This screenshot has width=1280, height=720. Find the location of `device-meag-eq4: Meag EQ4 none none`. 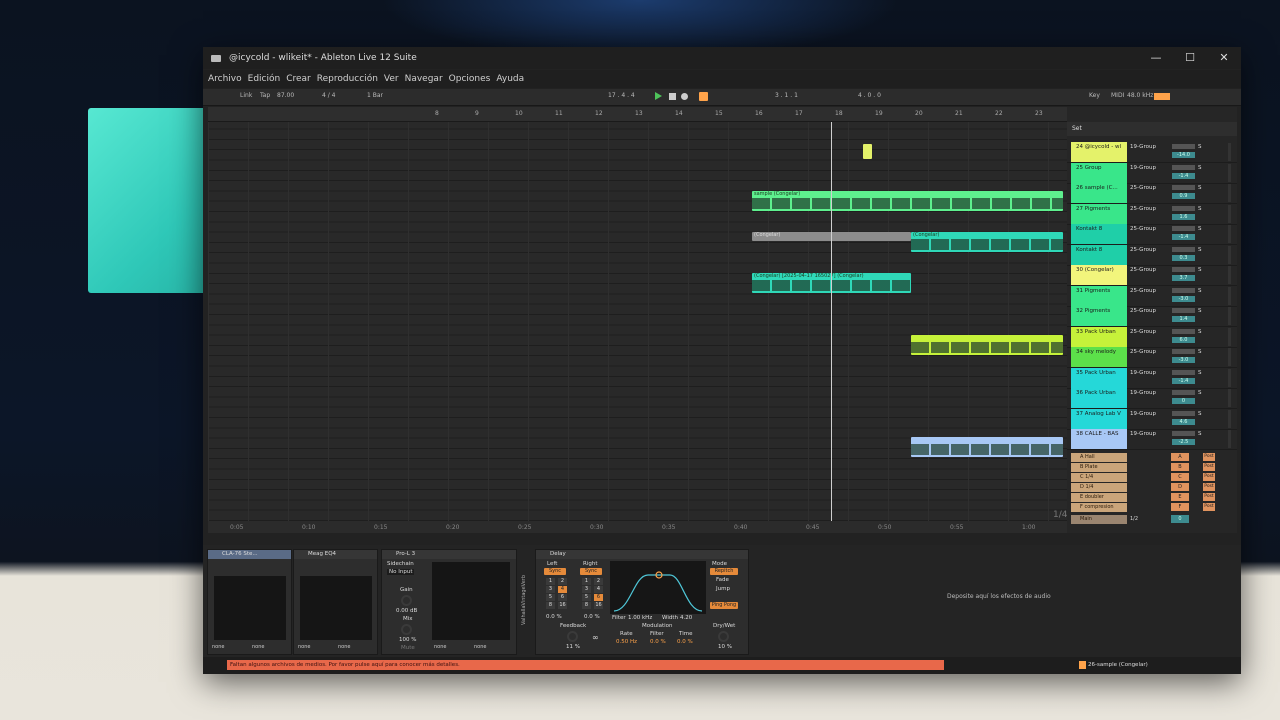

device-meag-eq4: Meag EQ4 none none is located at coordinates (335, 602).